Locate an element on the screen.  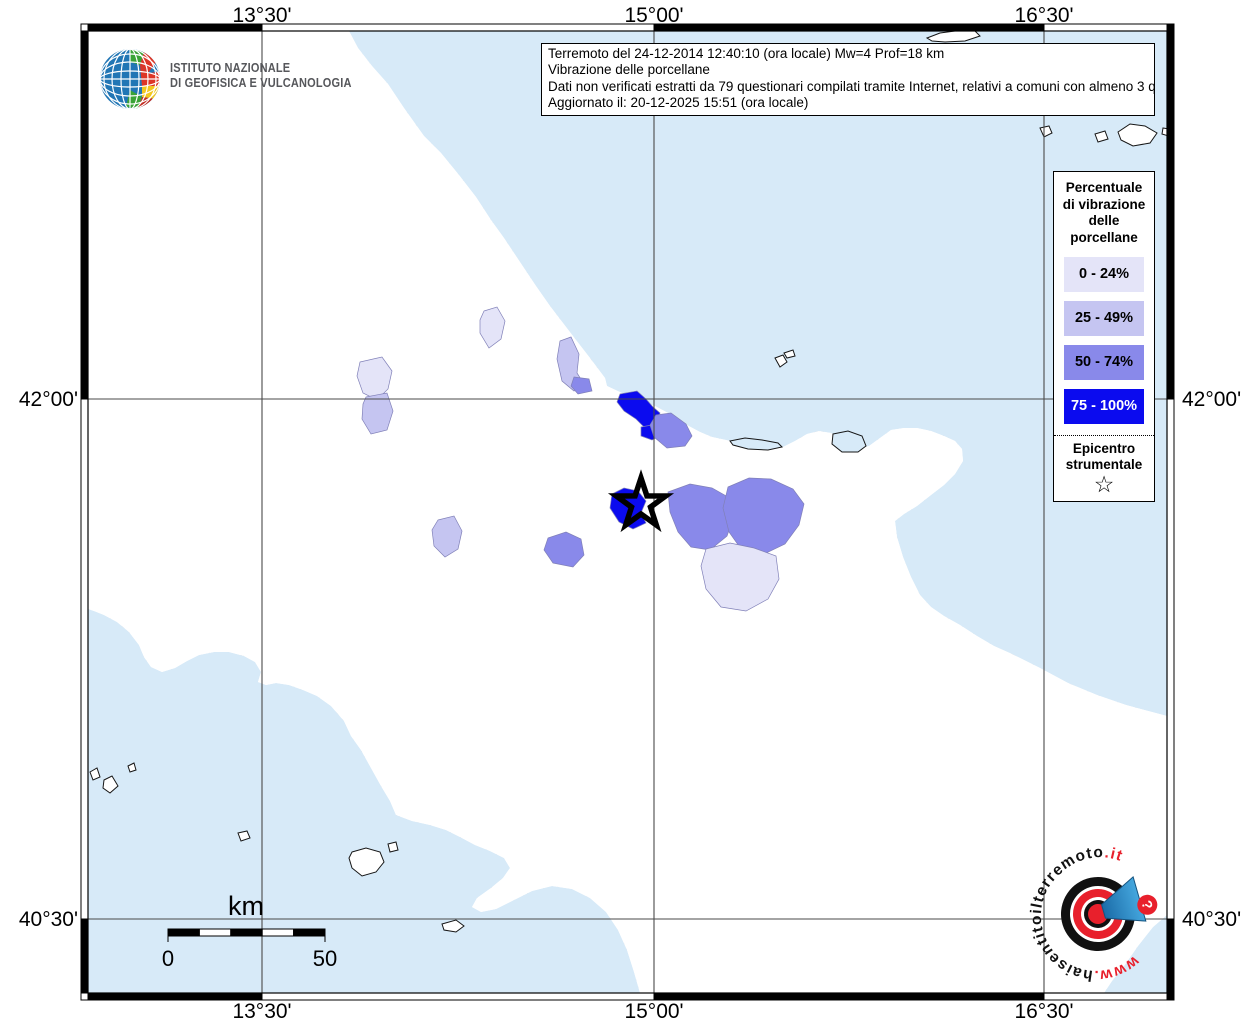
ingv-globe-icon is located at coordinates (130, 79).